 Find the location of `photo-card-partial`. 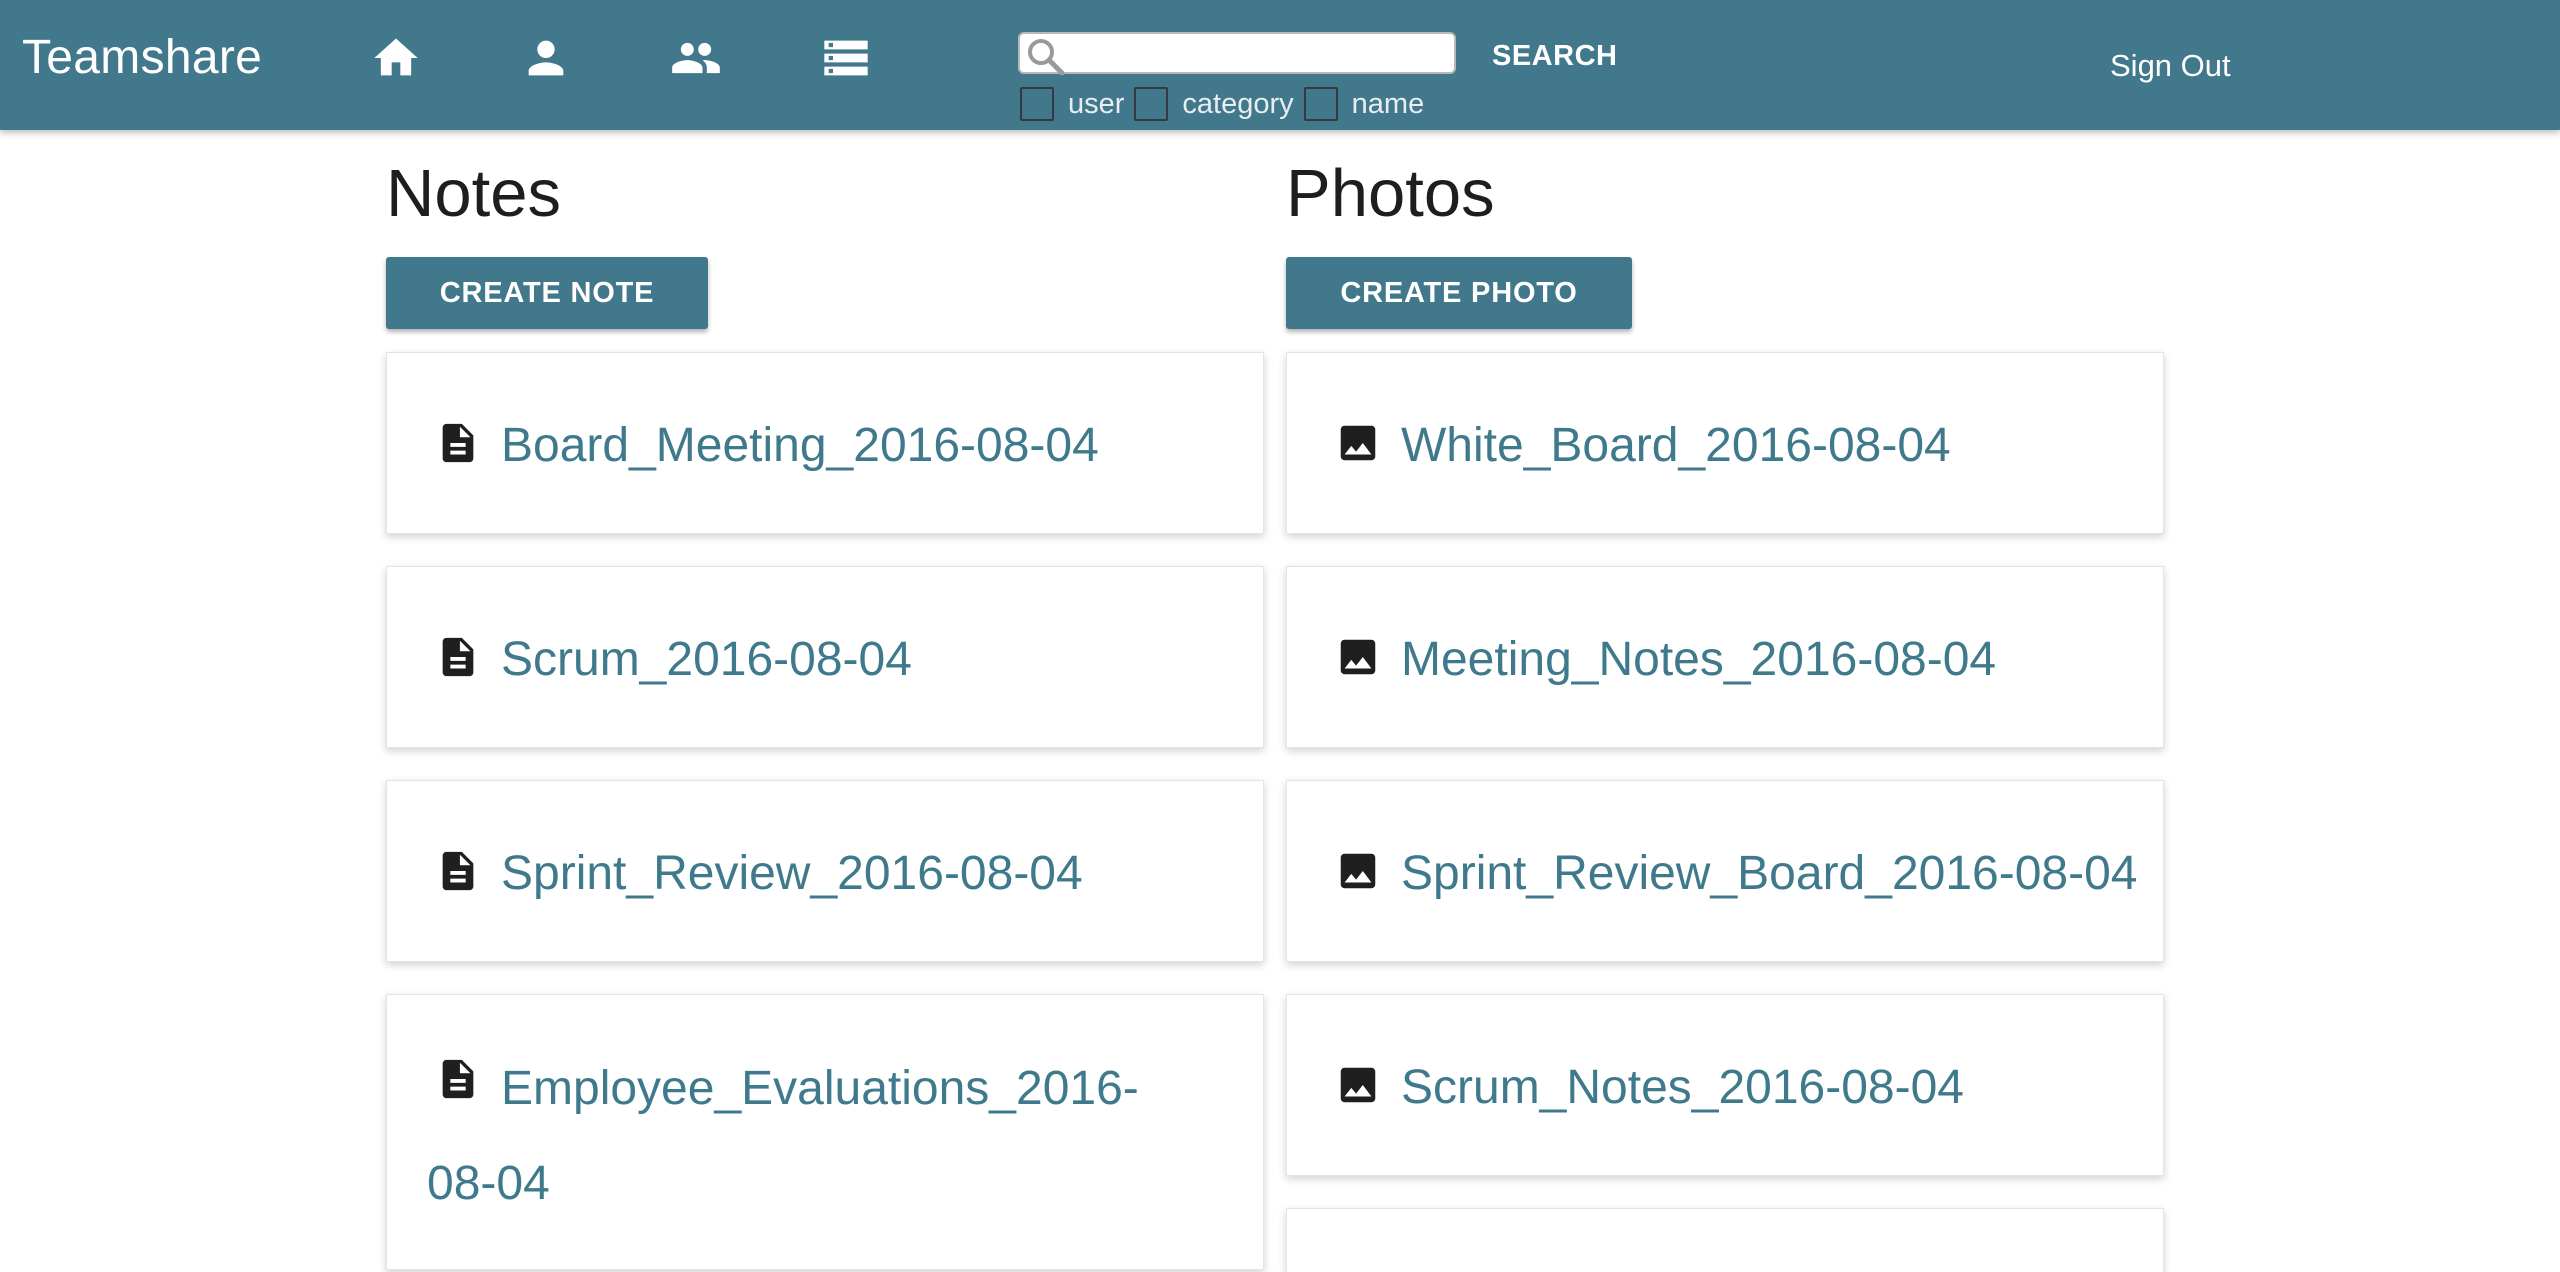

photo-card-partial is located at coordinates (1725, 1240).